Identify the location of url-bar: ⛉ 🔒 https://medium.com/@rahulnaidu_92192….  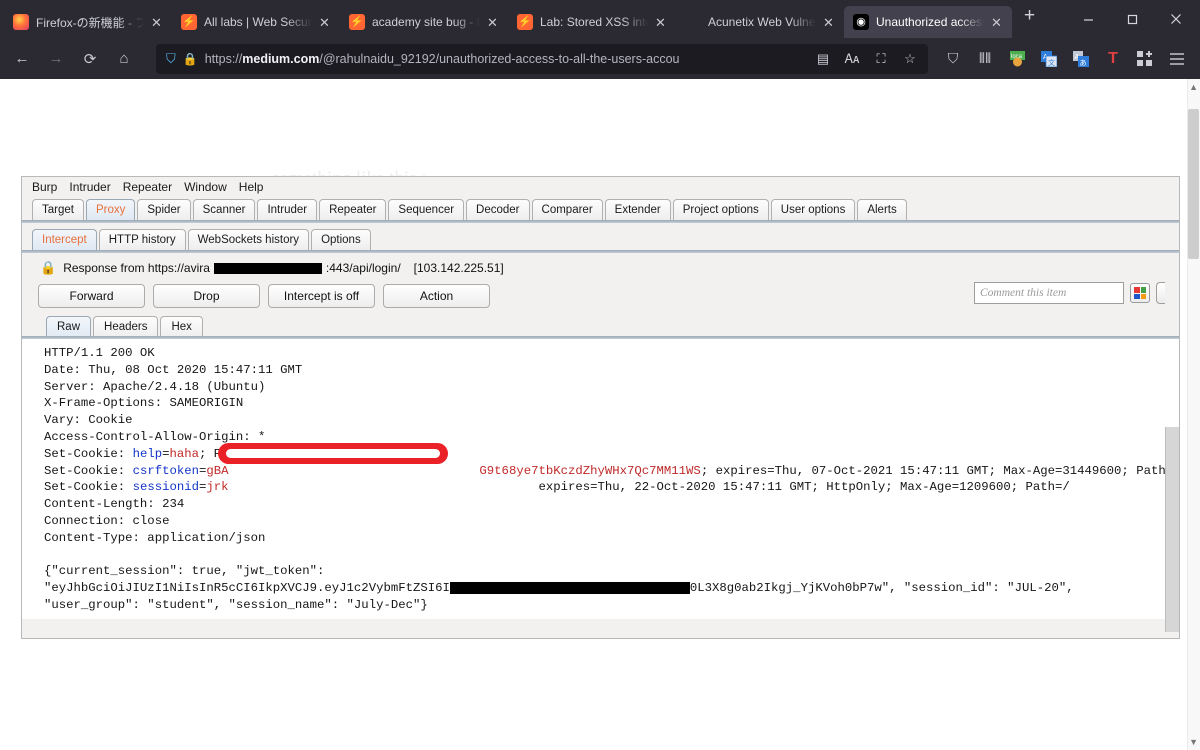
(542, 58).